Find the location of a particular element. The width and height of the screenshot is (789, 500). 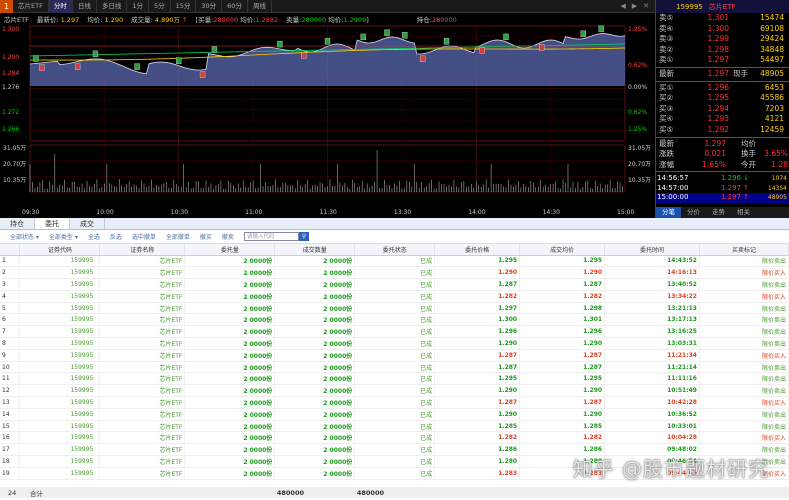

tick-row: 14:56:57 1.296 ↓ 1074 is located at coordinates (722, 179).